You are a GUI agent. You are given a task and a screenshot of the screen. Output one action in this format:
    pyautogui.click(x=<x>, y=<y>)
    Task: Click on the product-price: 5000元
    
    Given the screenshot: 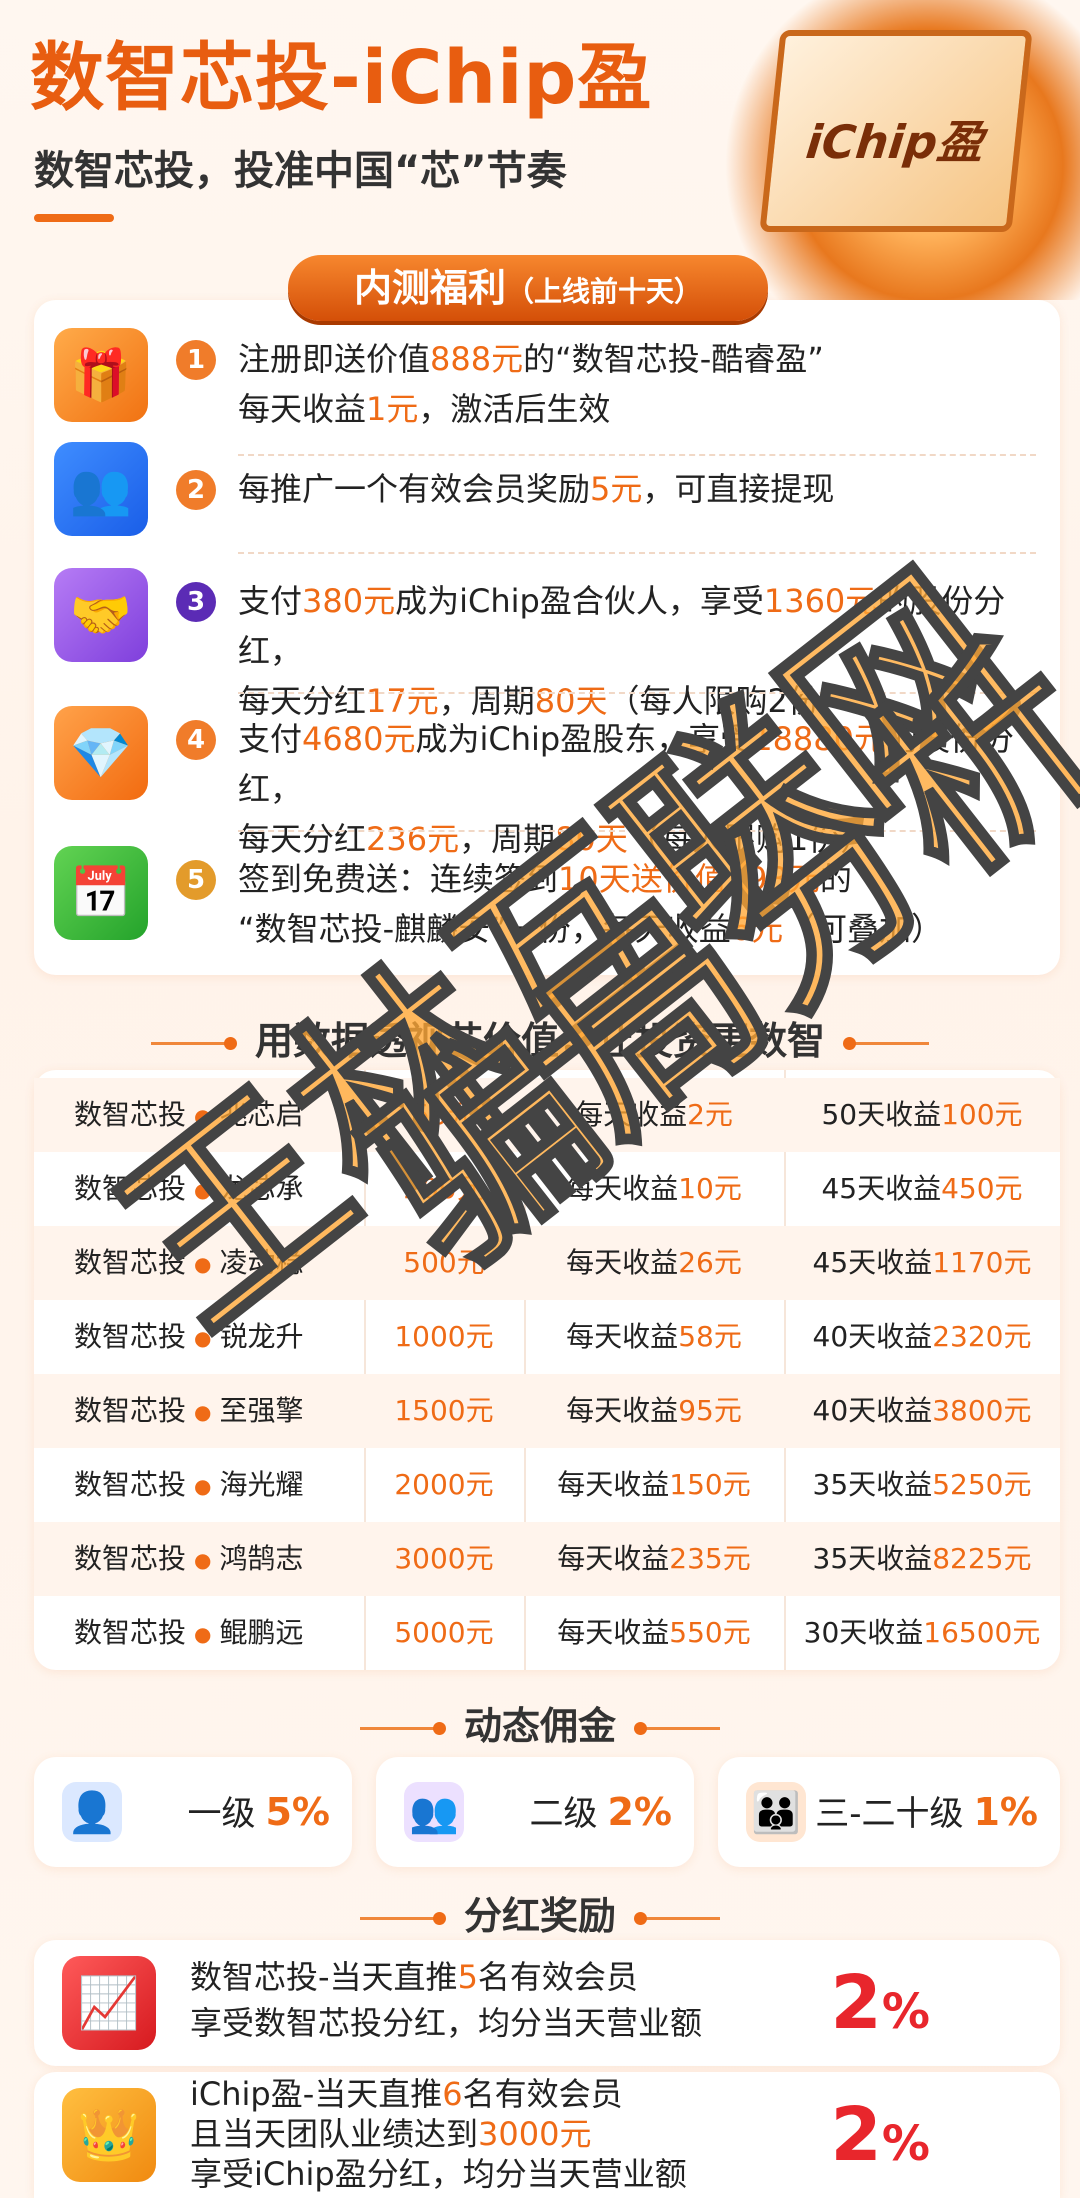 What is the action you would take?
    pyautogui.click(x=444, y=1632)
    